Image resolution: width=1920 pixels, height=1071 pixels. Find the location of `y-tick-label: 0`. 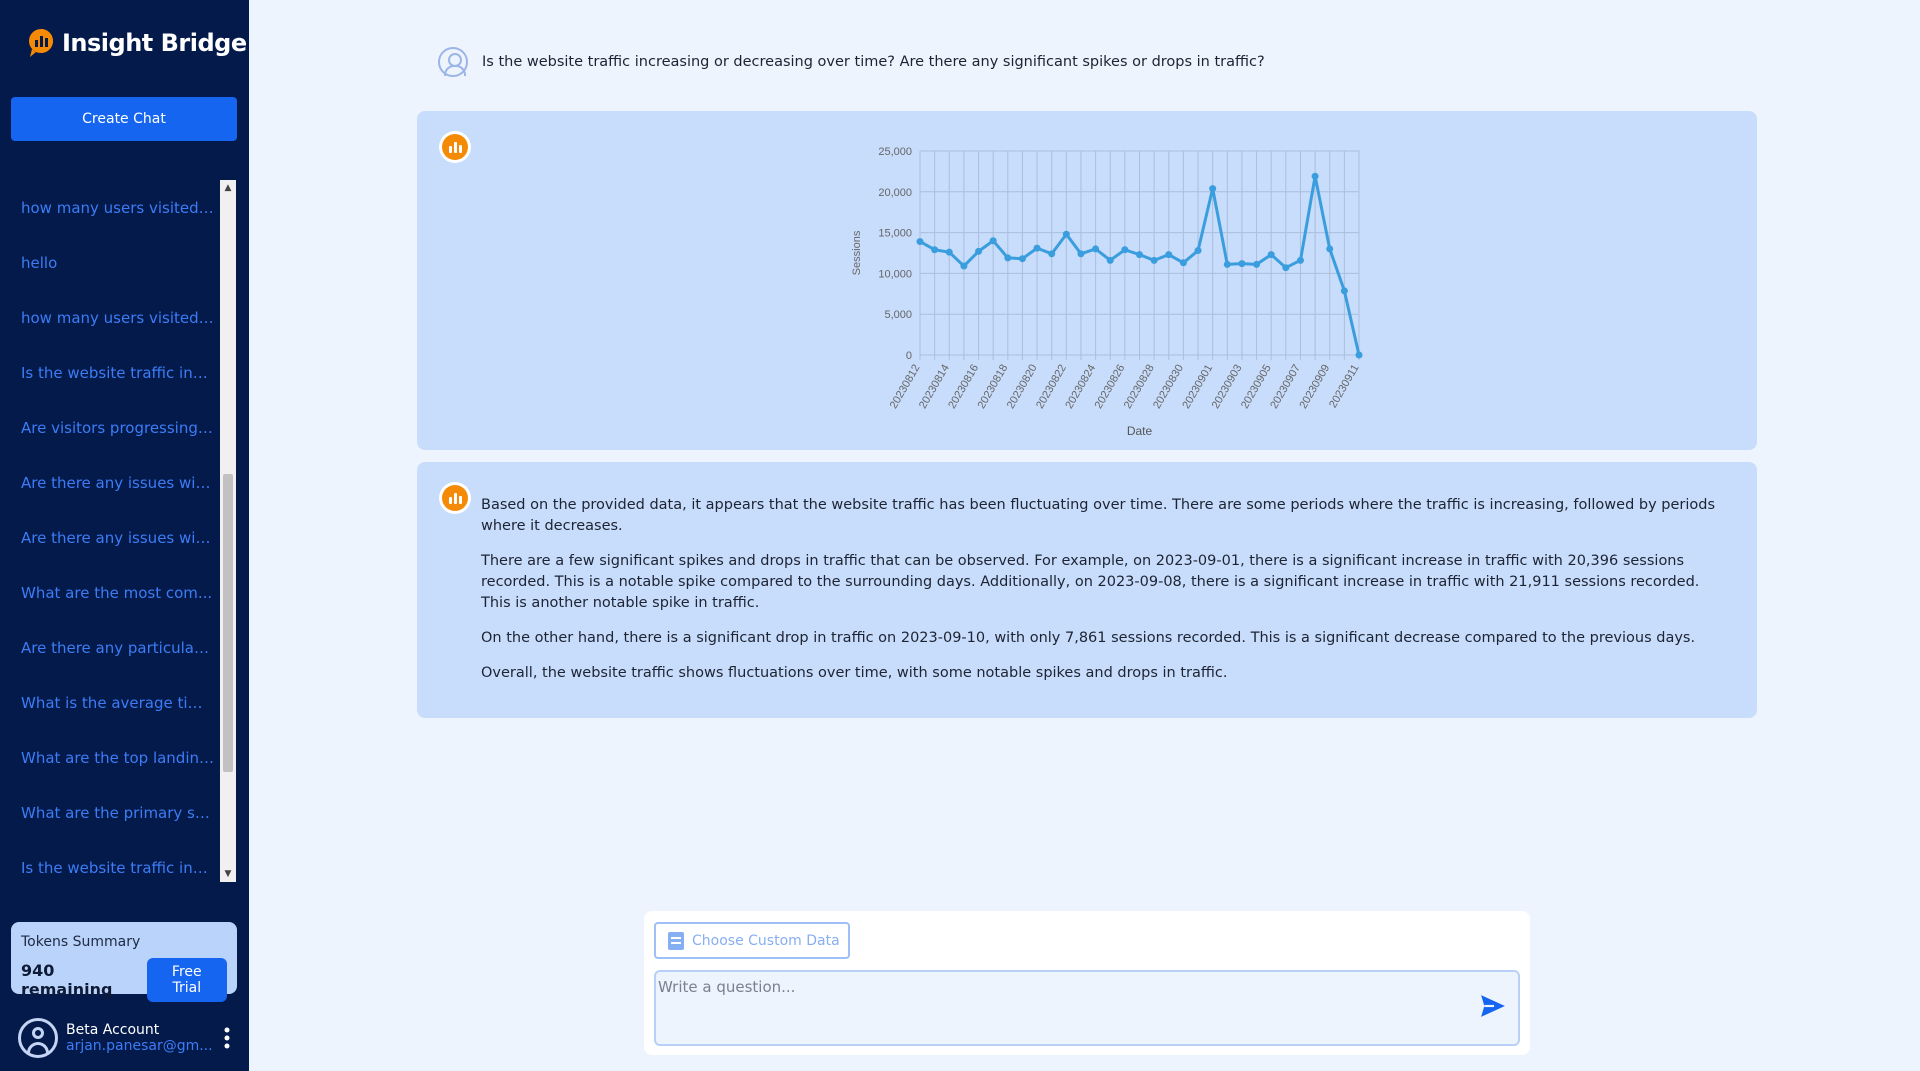

y-tick-label: 0 is located at coordinates (909, 356).